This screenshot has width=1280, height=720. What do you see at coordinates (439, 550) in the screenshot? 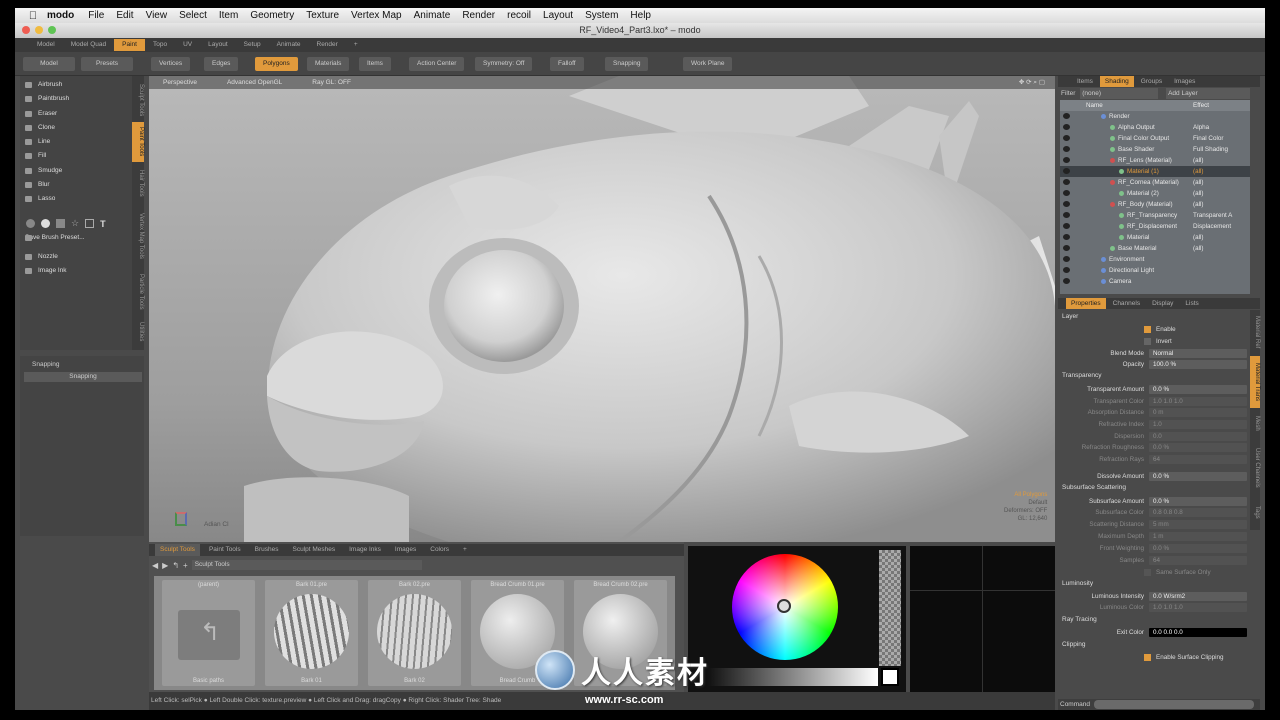
I see `tab-colors: Colors` at bounding box center [439, 550].